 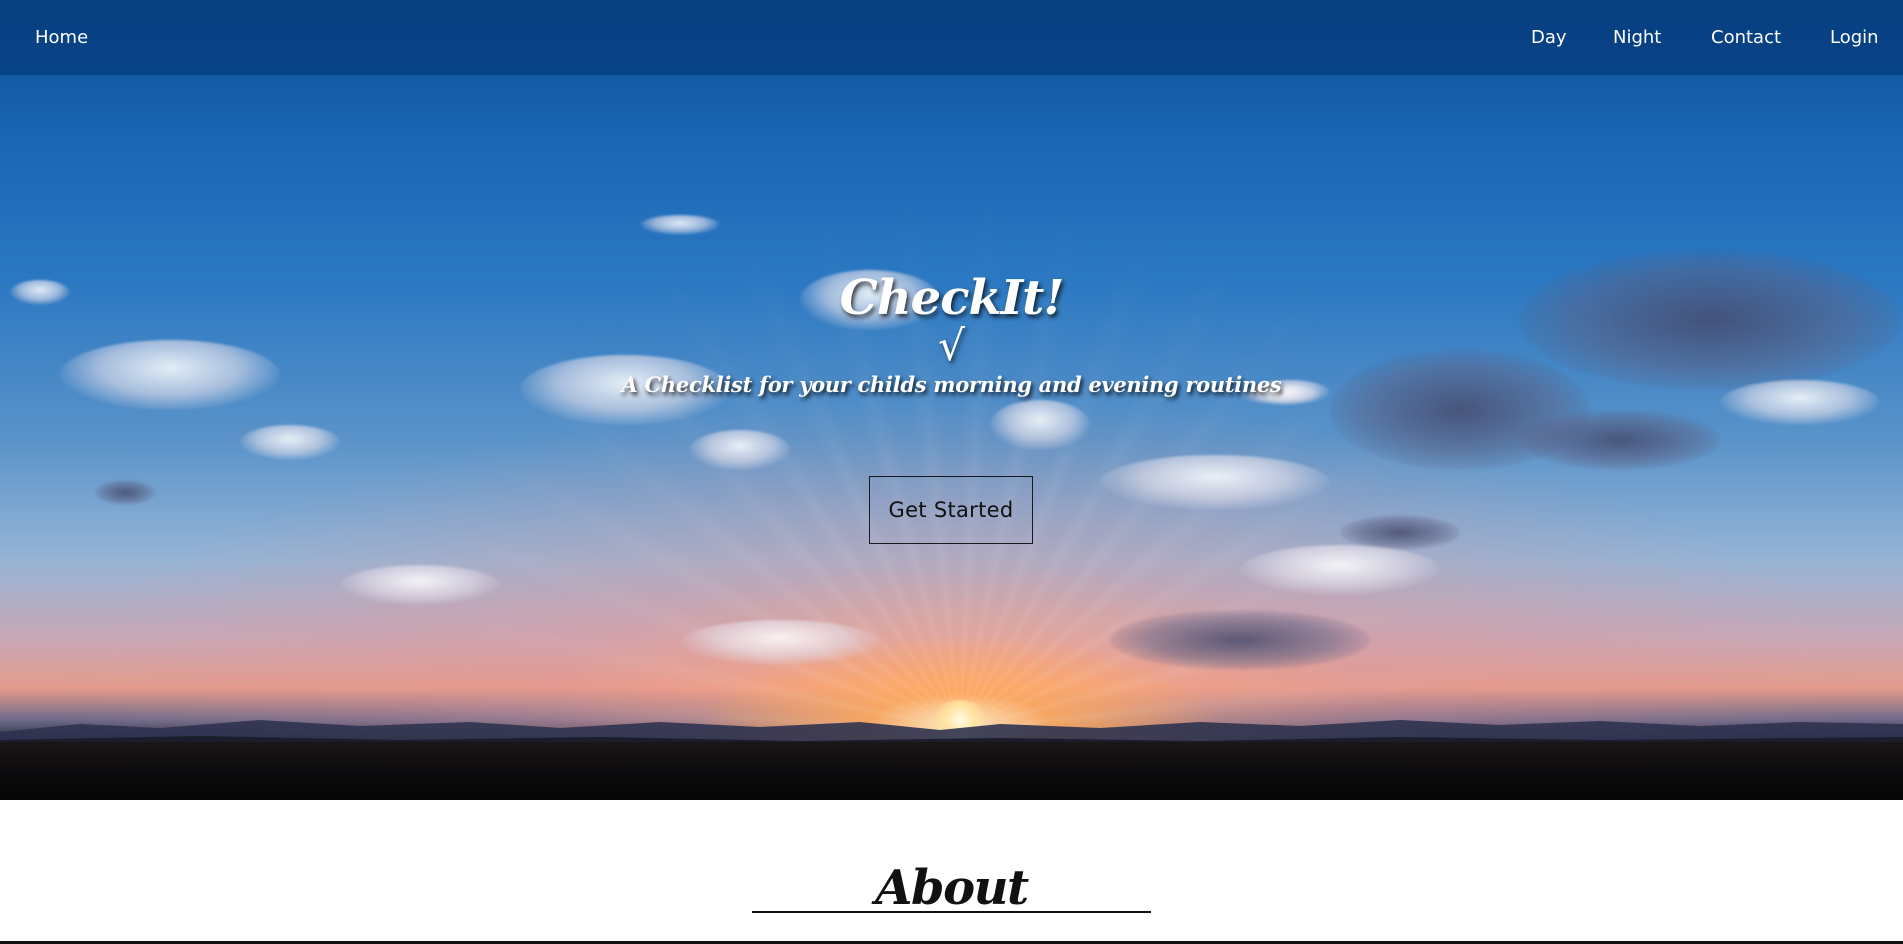 I want to click on nav-night-link: Night, so click(x=1637, y=37).